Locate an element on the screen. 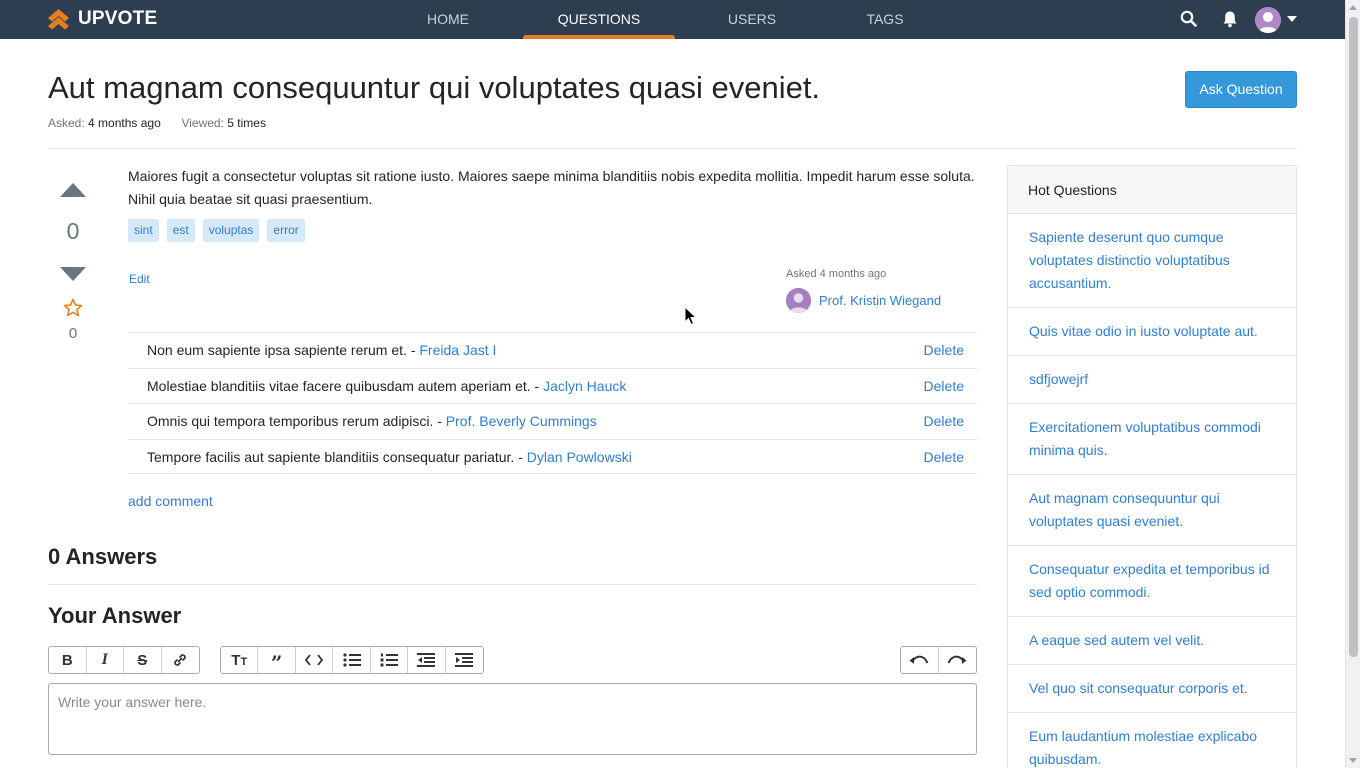 Image resolution: width=1360 pixels, height=768 pixels. strikethrough-button: S is located at coordinates (143, 660).